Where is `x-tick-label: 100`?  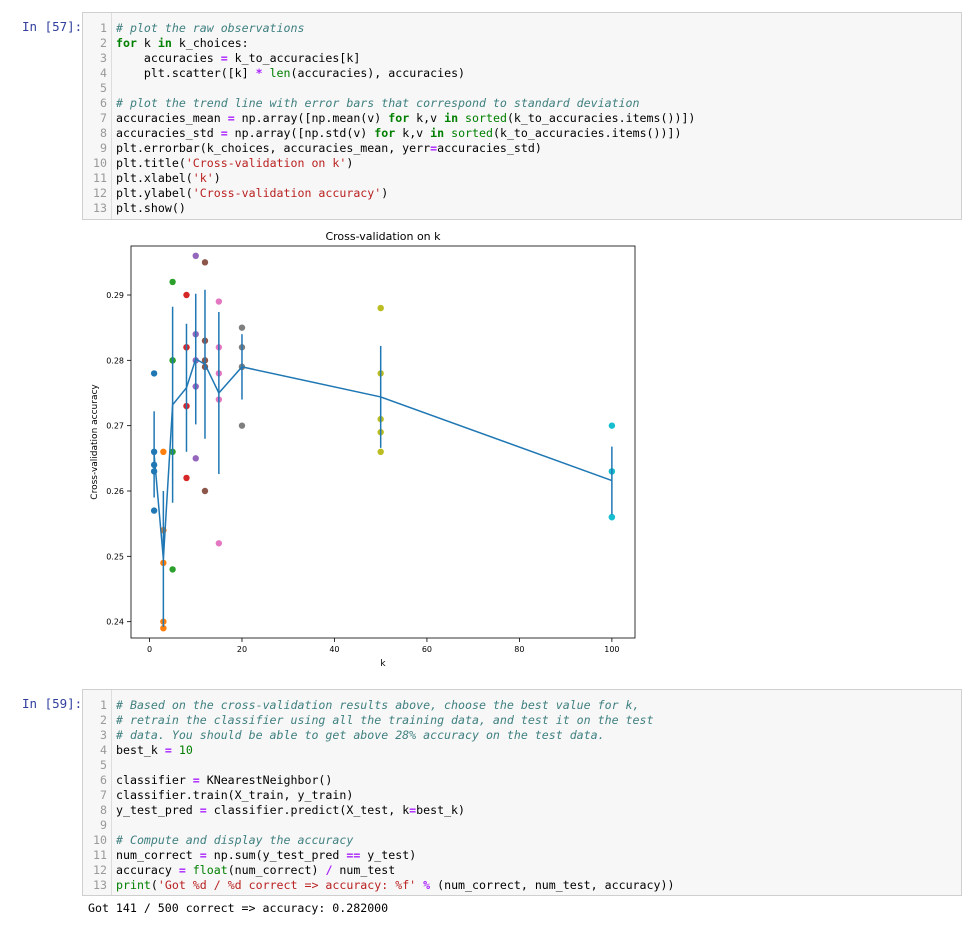
x-tick-label: 100 is located at coordinates (611, 649).